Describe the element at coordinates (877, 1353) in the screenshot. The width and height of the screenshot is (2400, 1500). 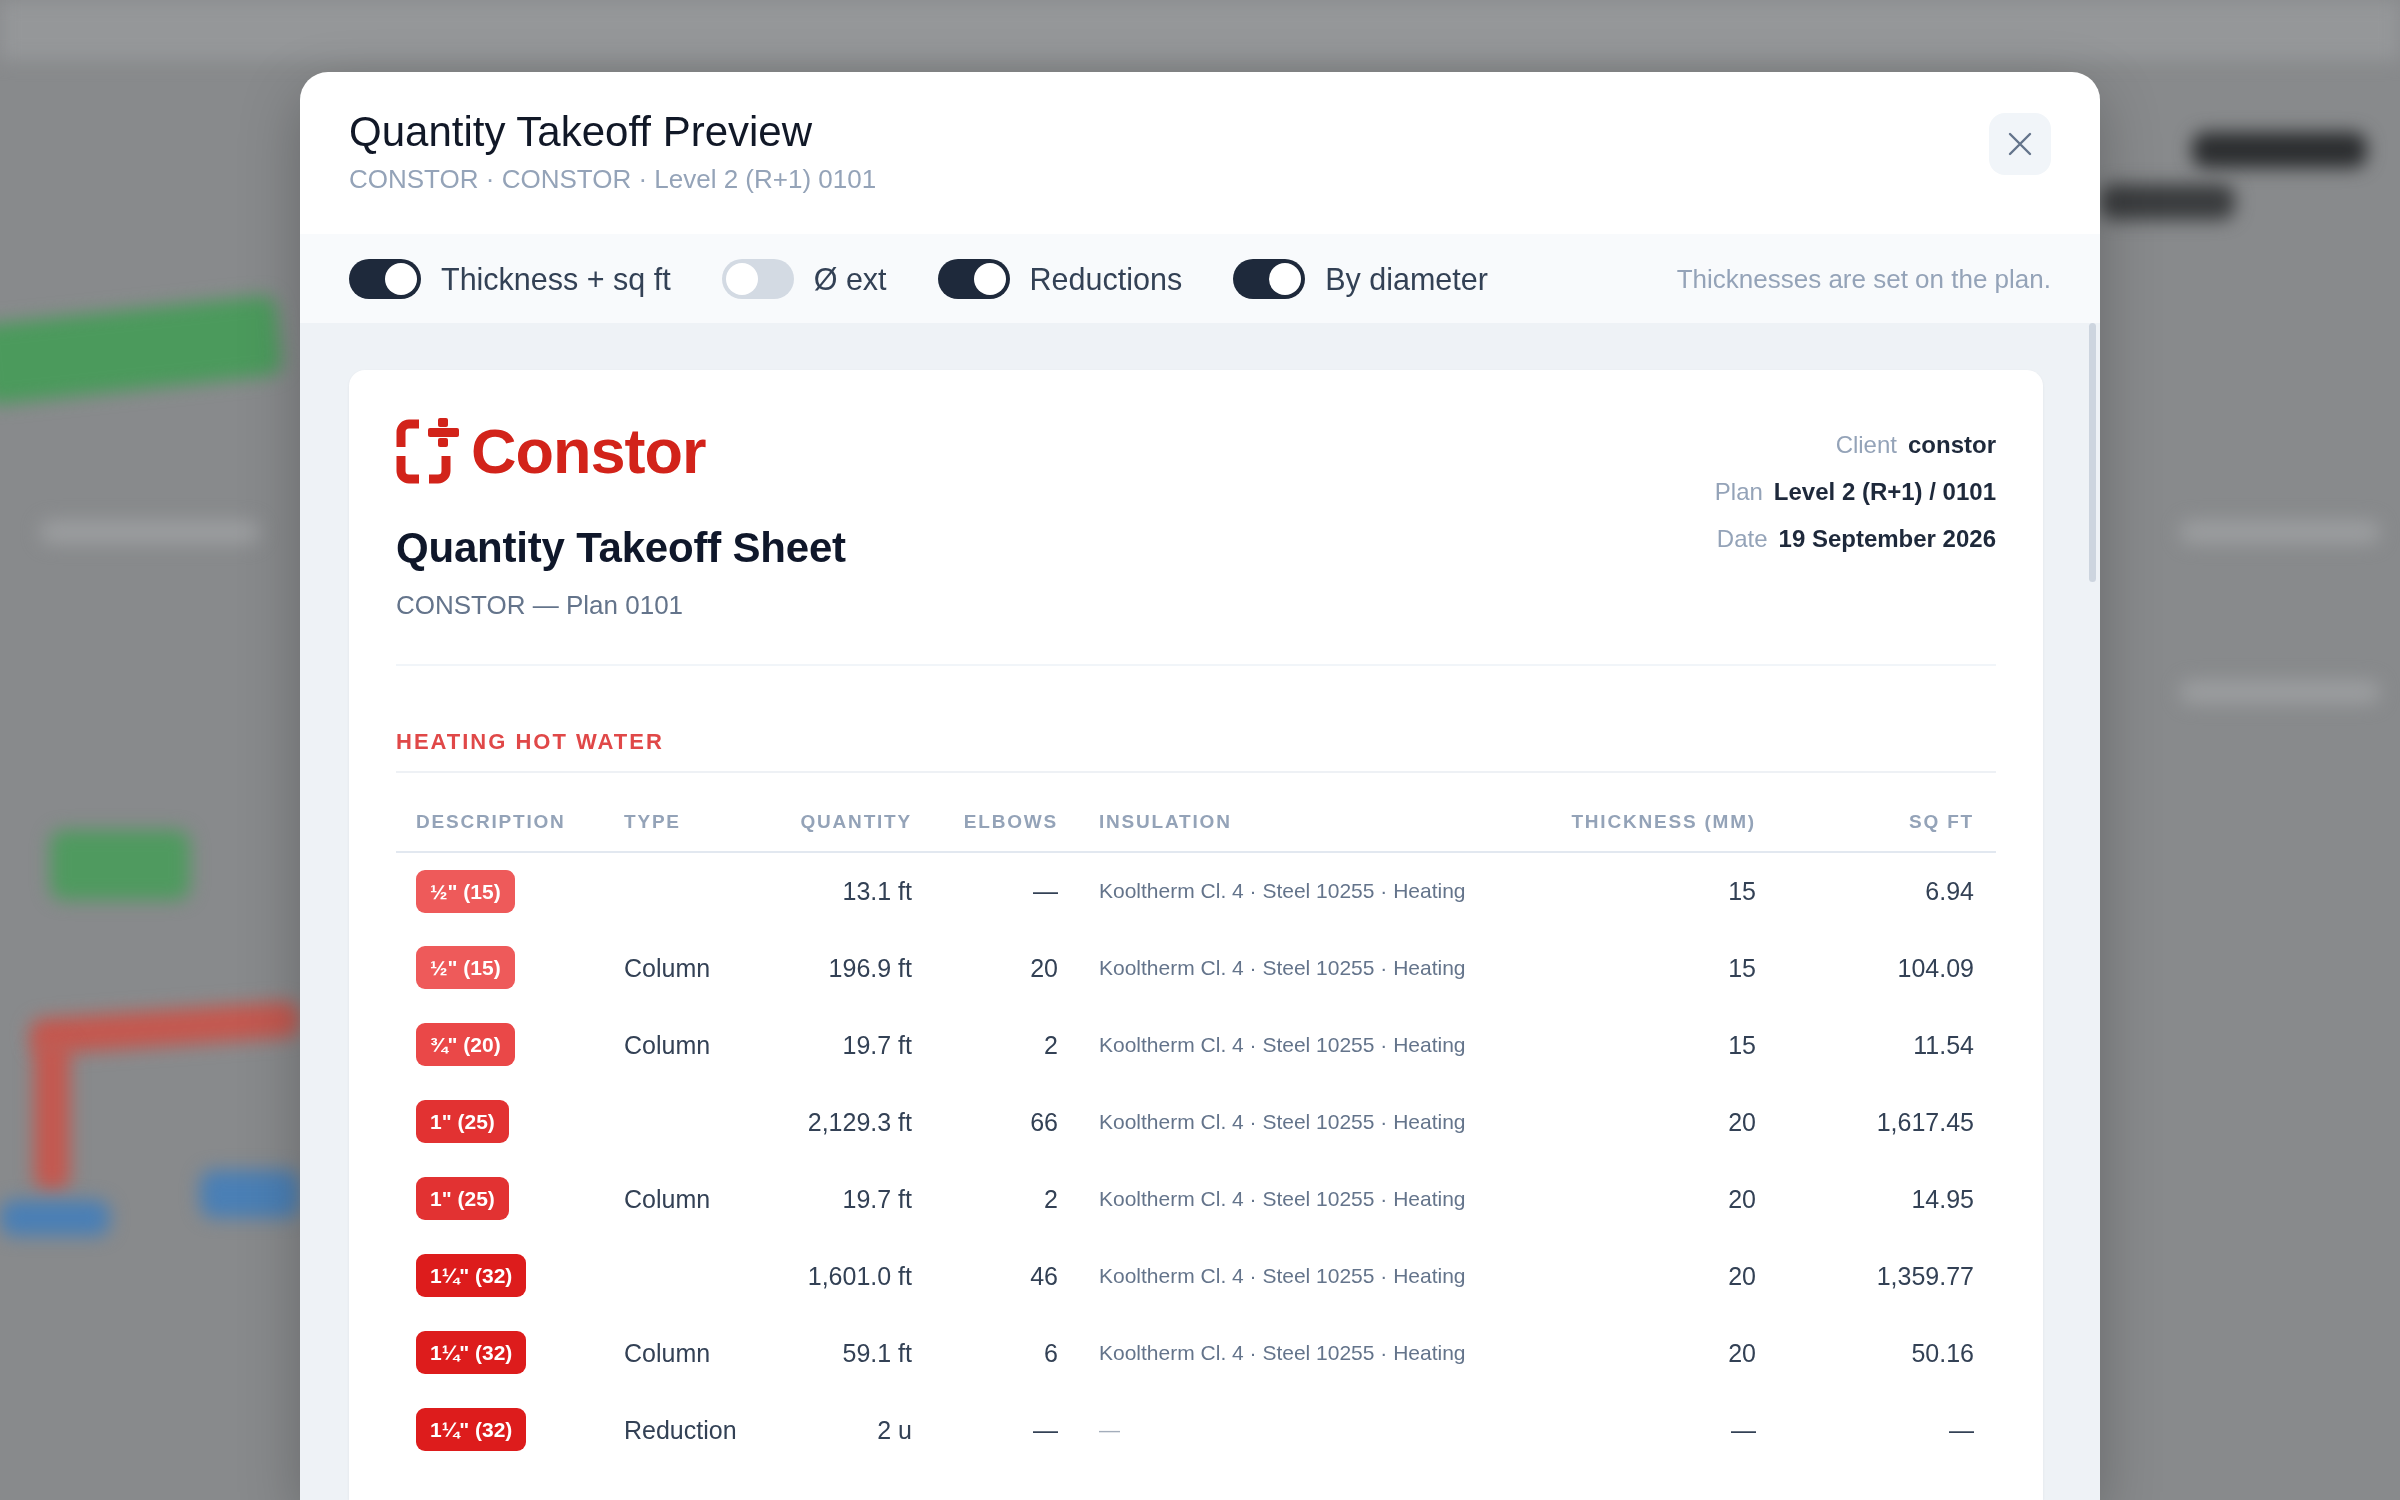
I see `table-cell-text: 59.1 ft` at that location.